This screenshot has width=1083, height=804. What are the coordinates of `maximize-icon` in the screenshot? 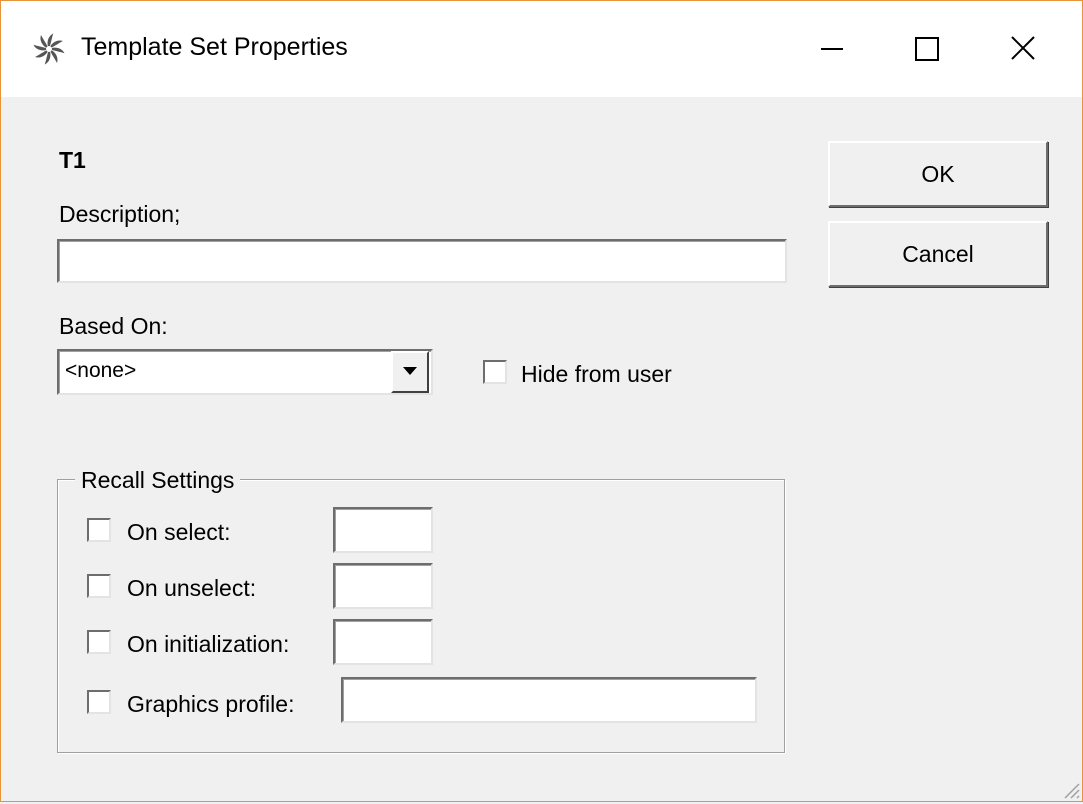 It's located at (927, 49).